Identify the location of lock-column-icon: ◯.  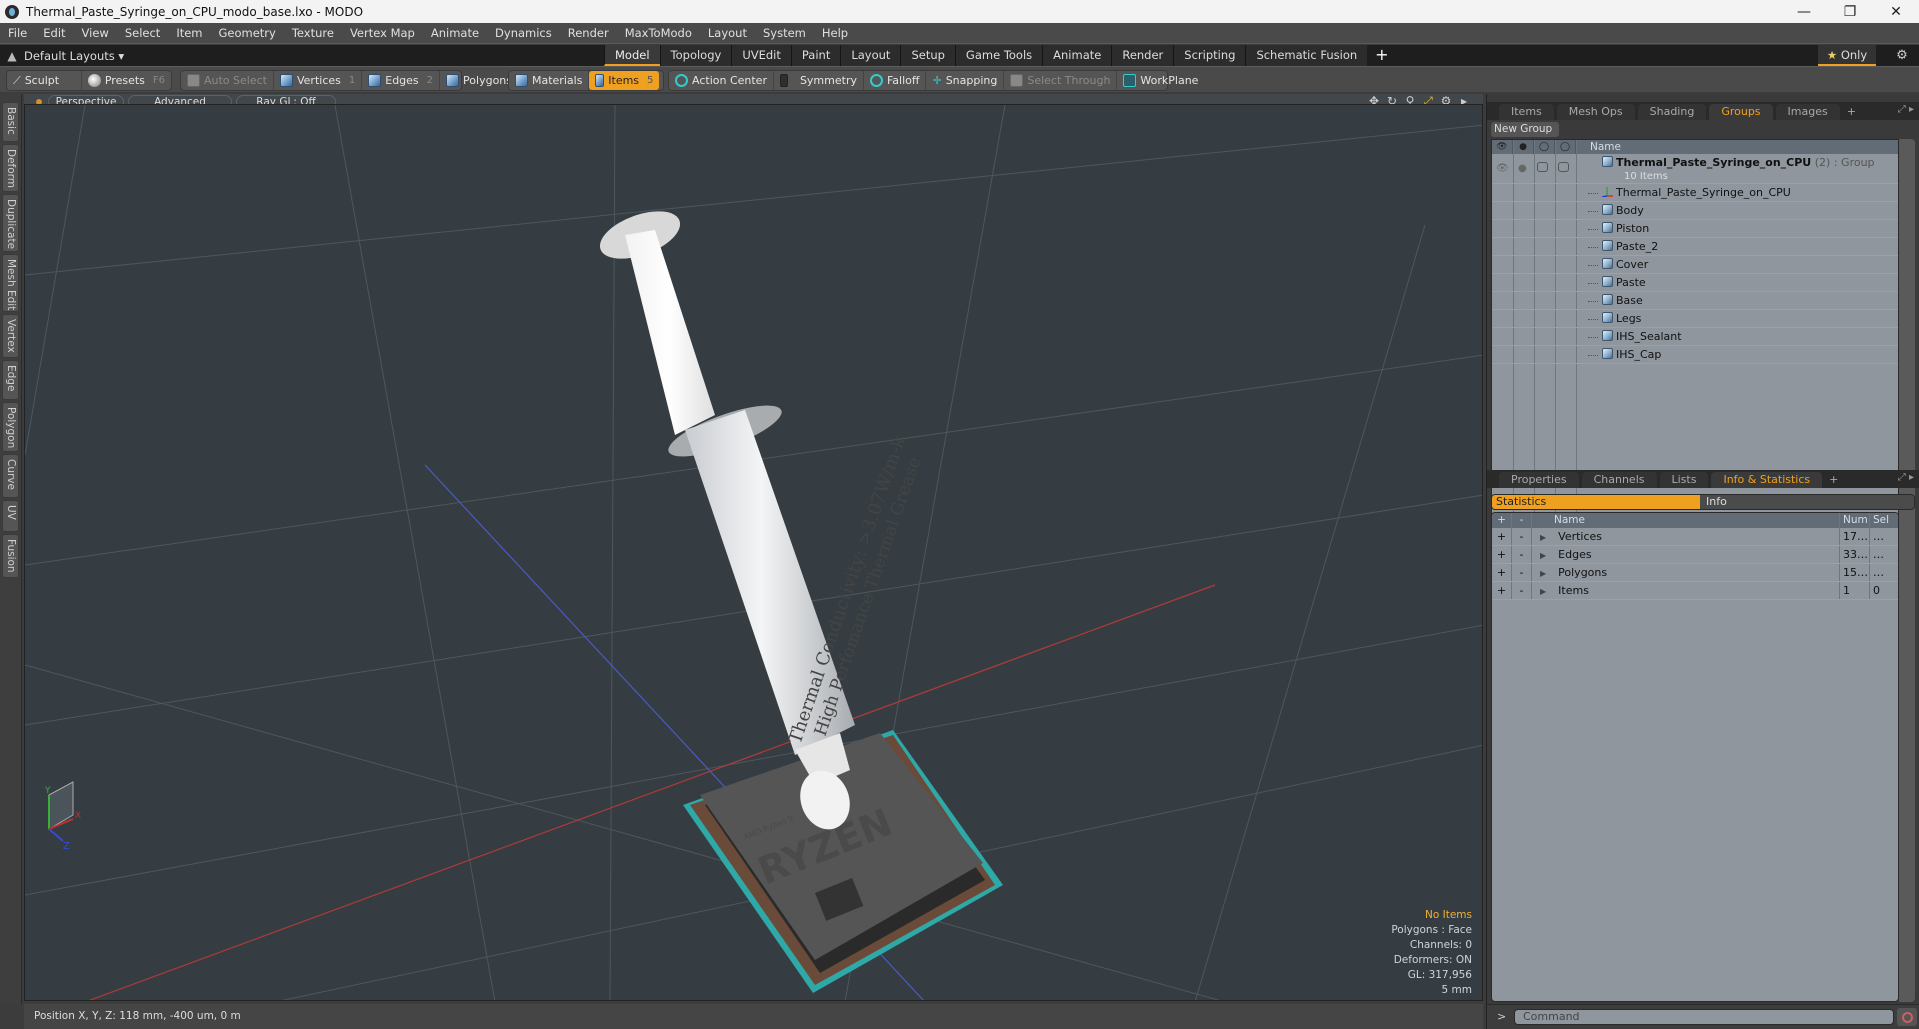
(1544, 147).